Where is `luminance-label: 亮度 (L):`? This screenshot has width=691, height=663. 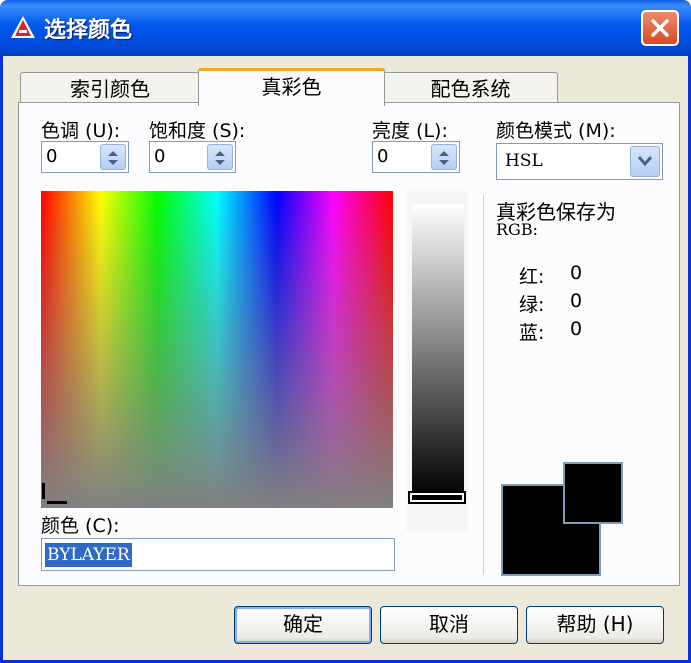 luminance-label: 亮度 (L): is located at coordinates (410, 131).